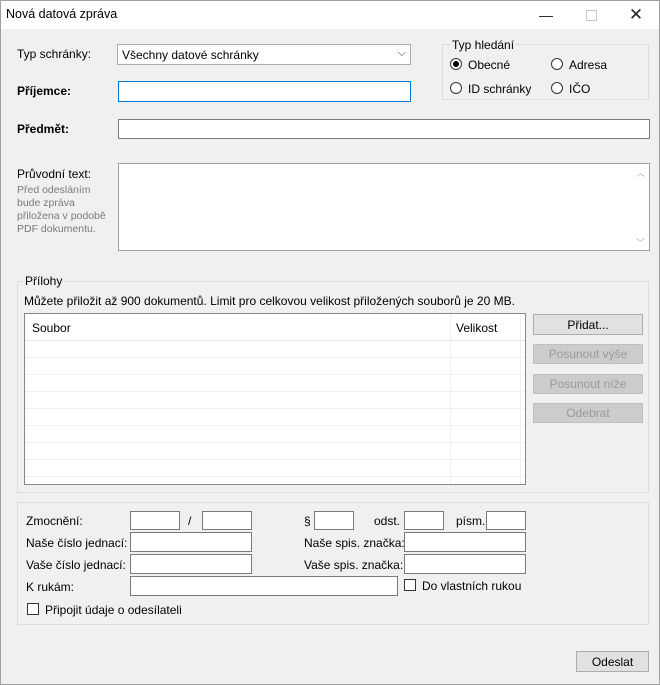 The height and width of the screenshot is (685, 660). What do you see at coordinates (50, 587) in the screenshot?
I see `k-rukam-label: K rukám:` at bounding box center [50, 587].